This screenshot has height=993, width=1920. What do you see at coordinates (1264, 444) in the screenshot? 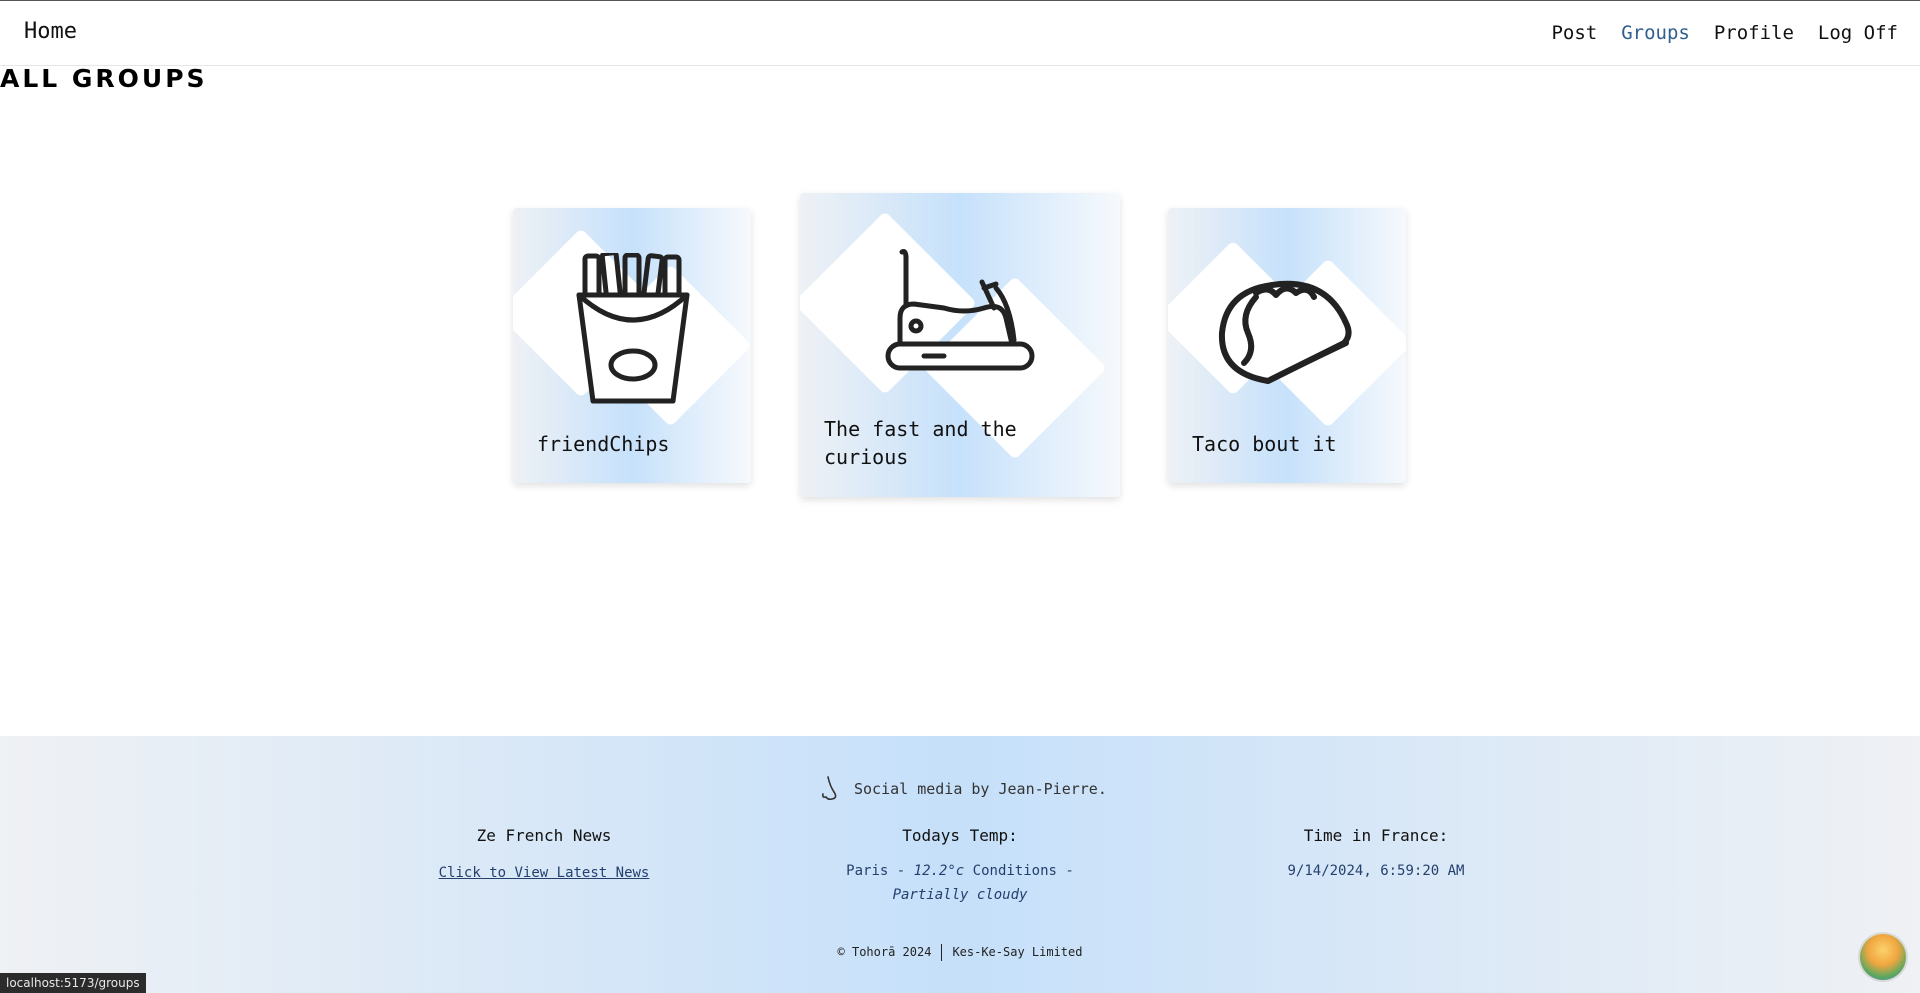
I see `group-card-title: Taco bout it` at bounding box center [1264, 444].